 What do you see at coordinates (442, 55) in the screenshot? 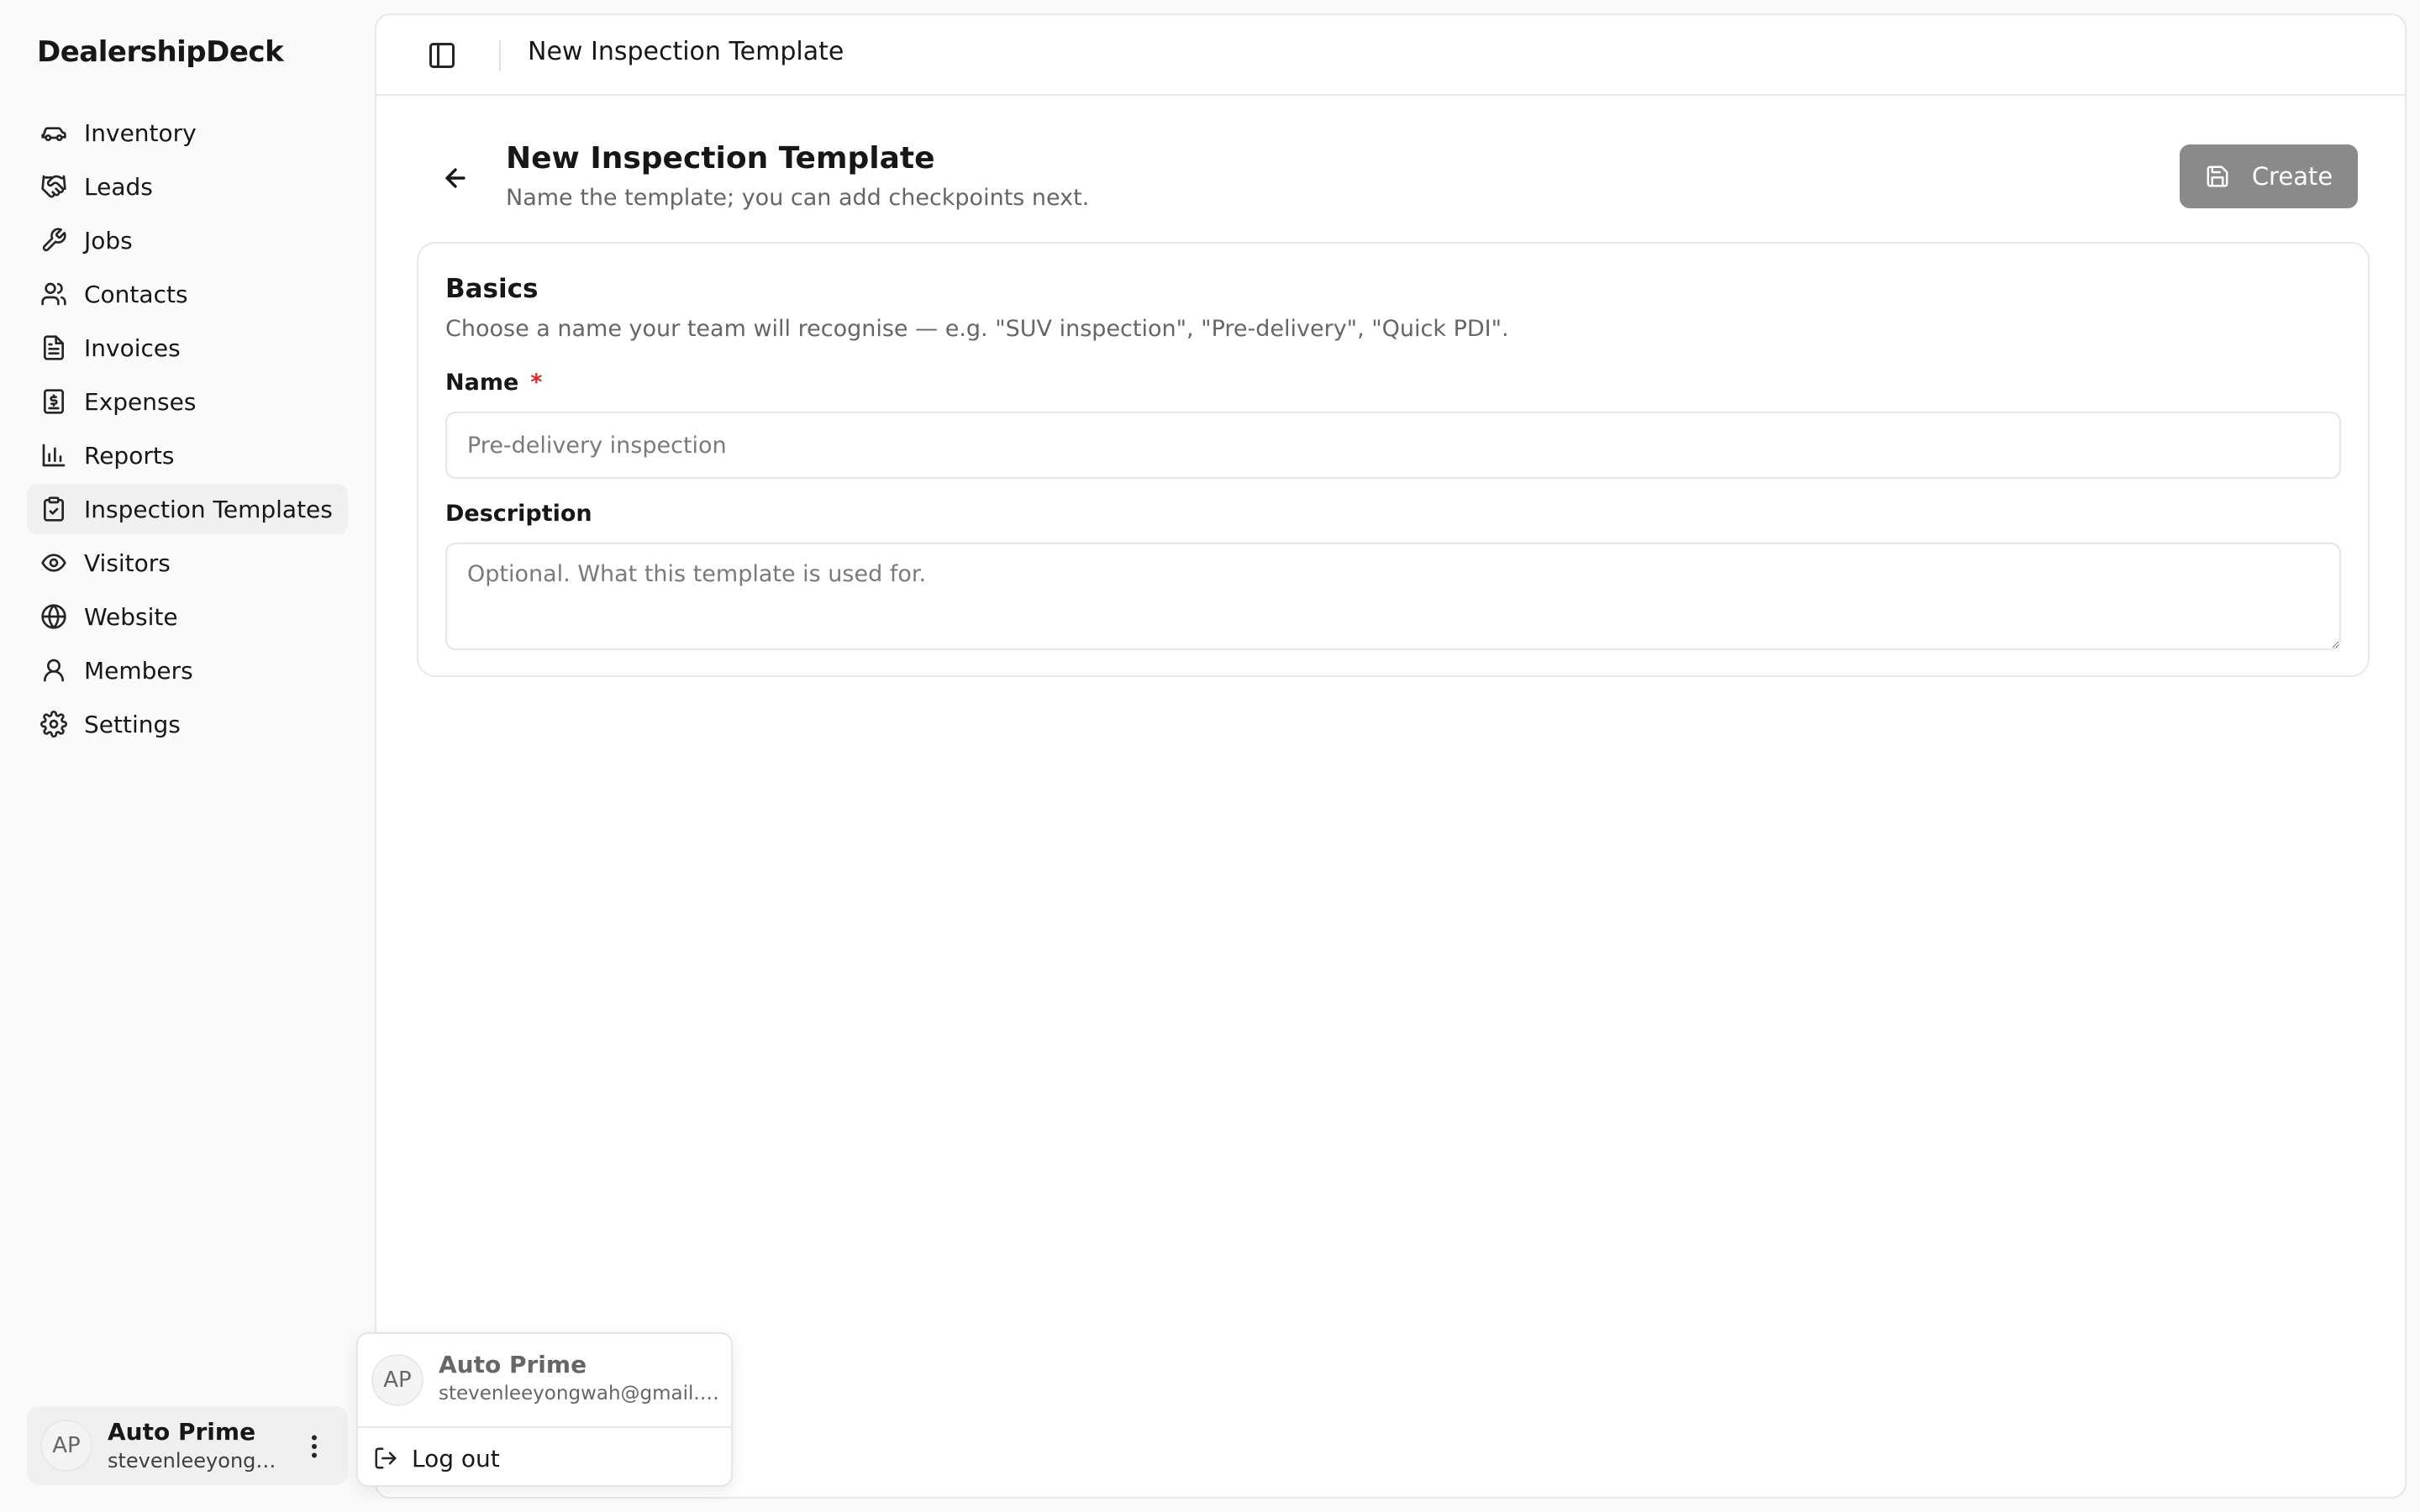
I see `sidebar-toggle-icon` at bounding box center [442, 55].